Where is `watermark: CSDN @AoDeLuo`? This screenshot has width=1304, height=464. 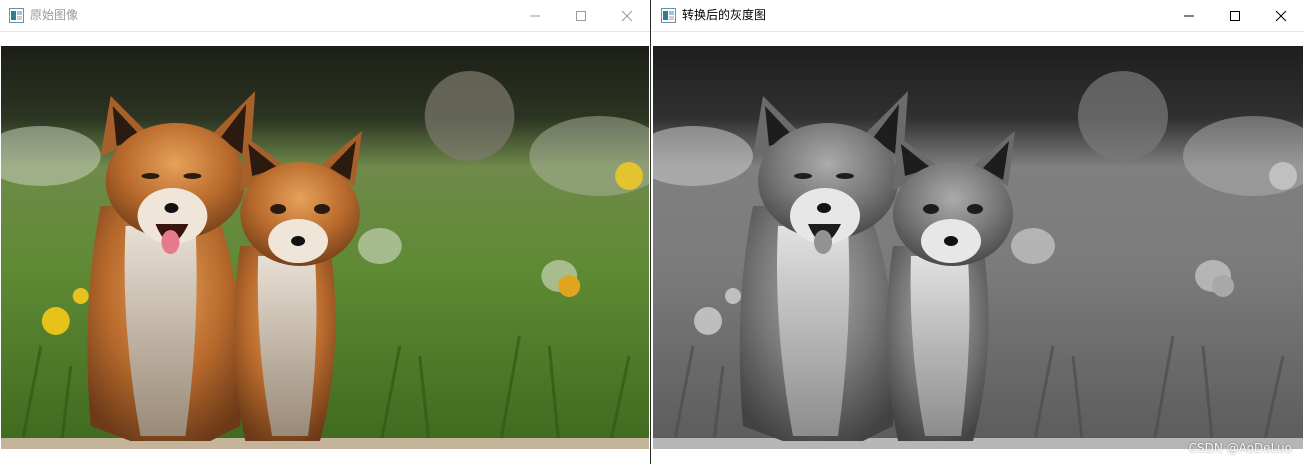
watermark: CSDN @AoDeLuo is located at coordinates (1240, 448).